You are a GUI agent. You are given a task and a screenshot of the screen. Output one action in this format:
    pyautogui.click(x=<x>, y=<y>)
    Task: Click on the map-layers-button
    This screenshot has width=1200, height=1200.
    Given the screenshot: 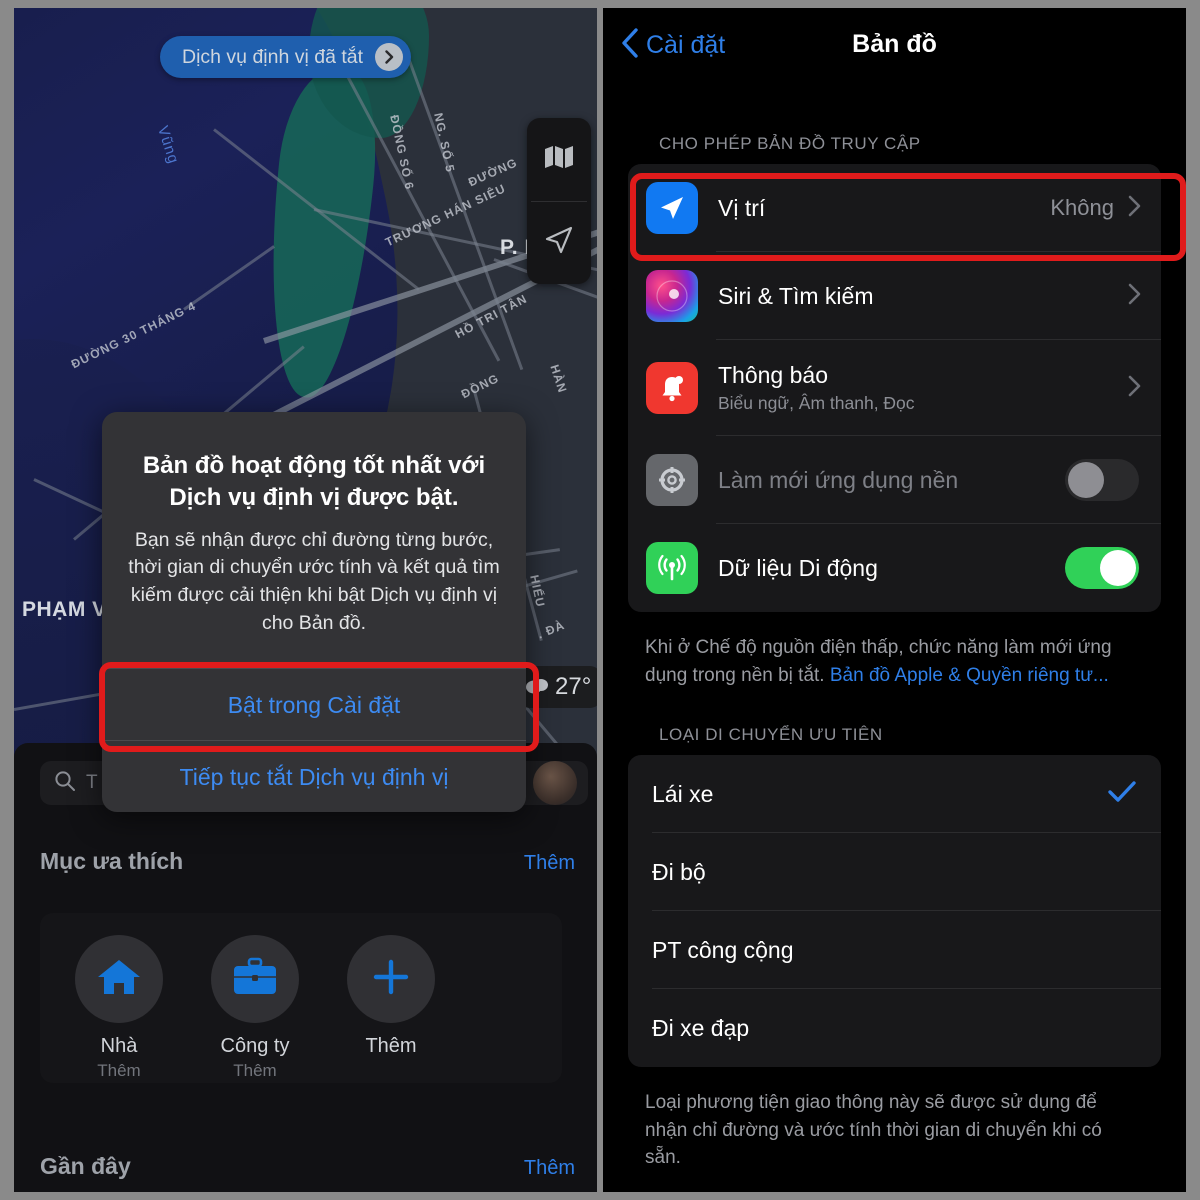 What is the action you would take?
    pyautogui.click(x=559, y=159)
    